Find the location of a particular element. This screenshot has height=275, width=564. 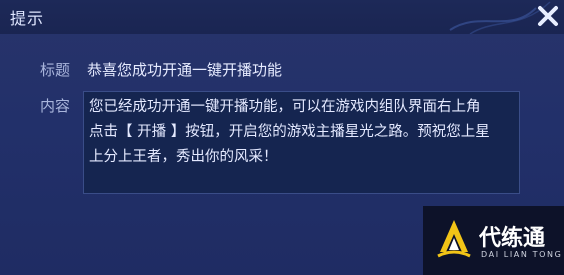

content-line: 点击【 开播 】按钮，开启您的游戏主播星光之路。预祝您上星 is located at coordinates (289, 132).